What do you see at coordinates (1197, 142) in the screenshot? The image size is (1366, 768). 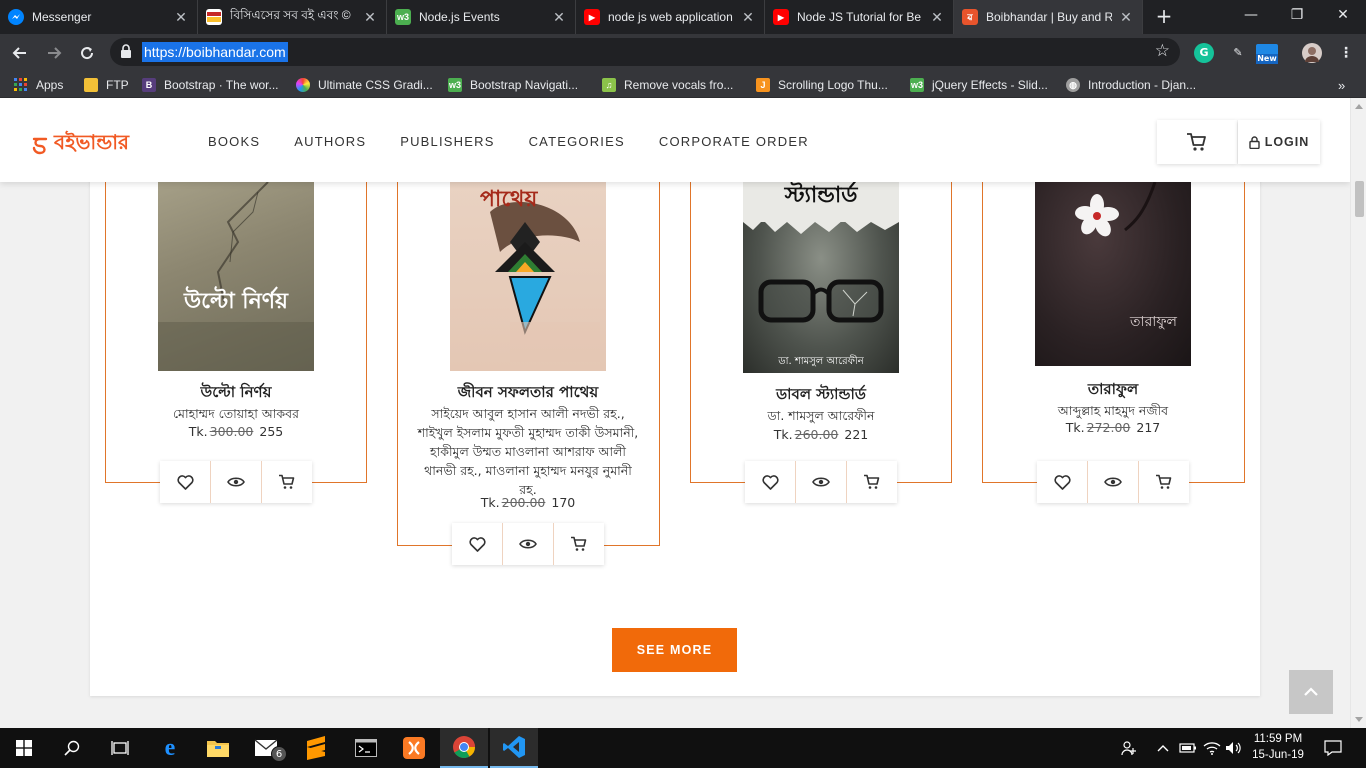 I see `header-cart-button` at bounding box center [1197, 142].